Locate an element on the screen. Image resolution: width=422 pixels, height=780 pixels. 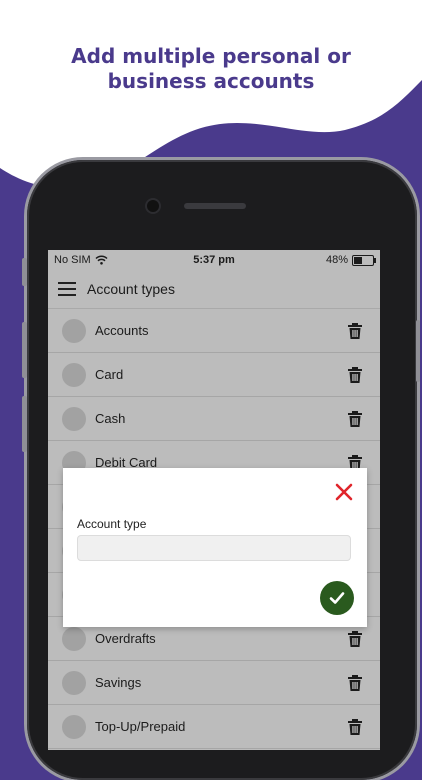
list-item: Cash is located at coordinates (214, 419).